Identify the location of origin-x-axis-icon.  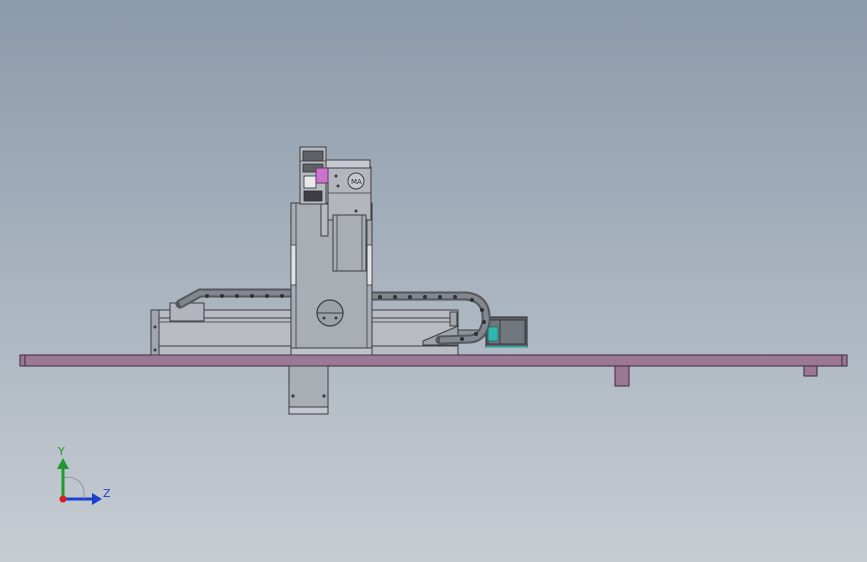
(63, 499).